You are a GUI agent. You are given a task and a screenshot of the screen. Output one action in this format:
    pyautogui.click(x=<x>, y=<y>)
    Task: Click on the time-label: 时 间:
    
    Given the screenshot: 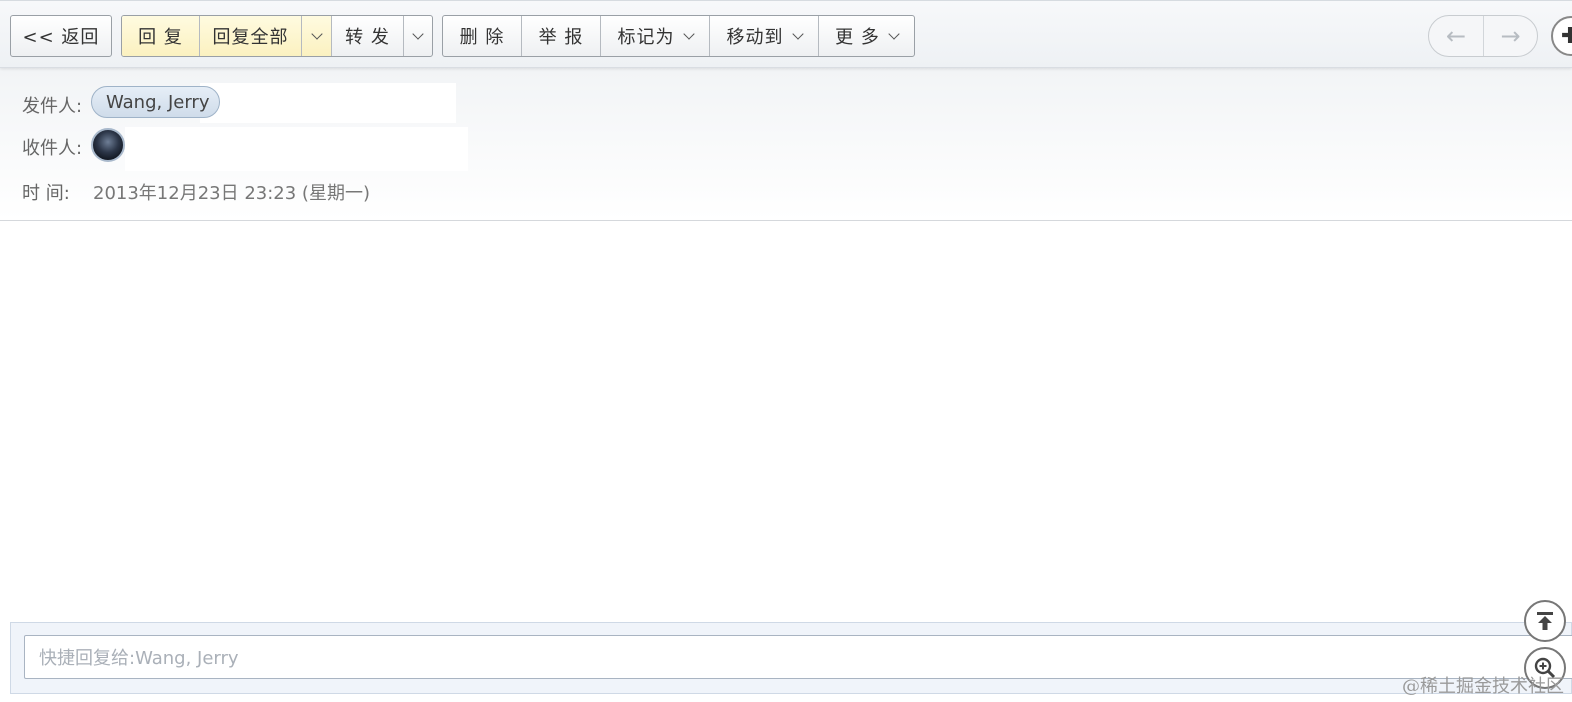 What is the action you would take?
    pyautogui.click(x=46, y=193)
    